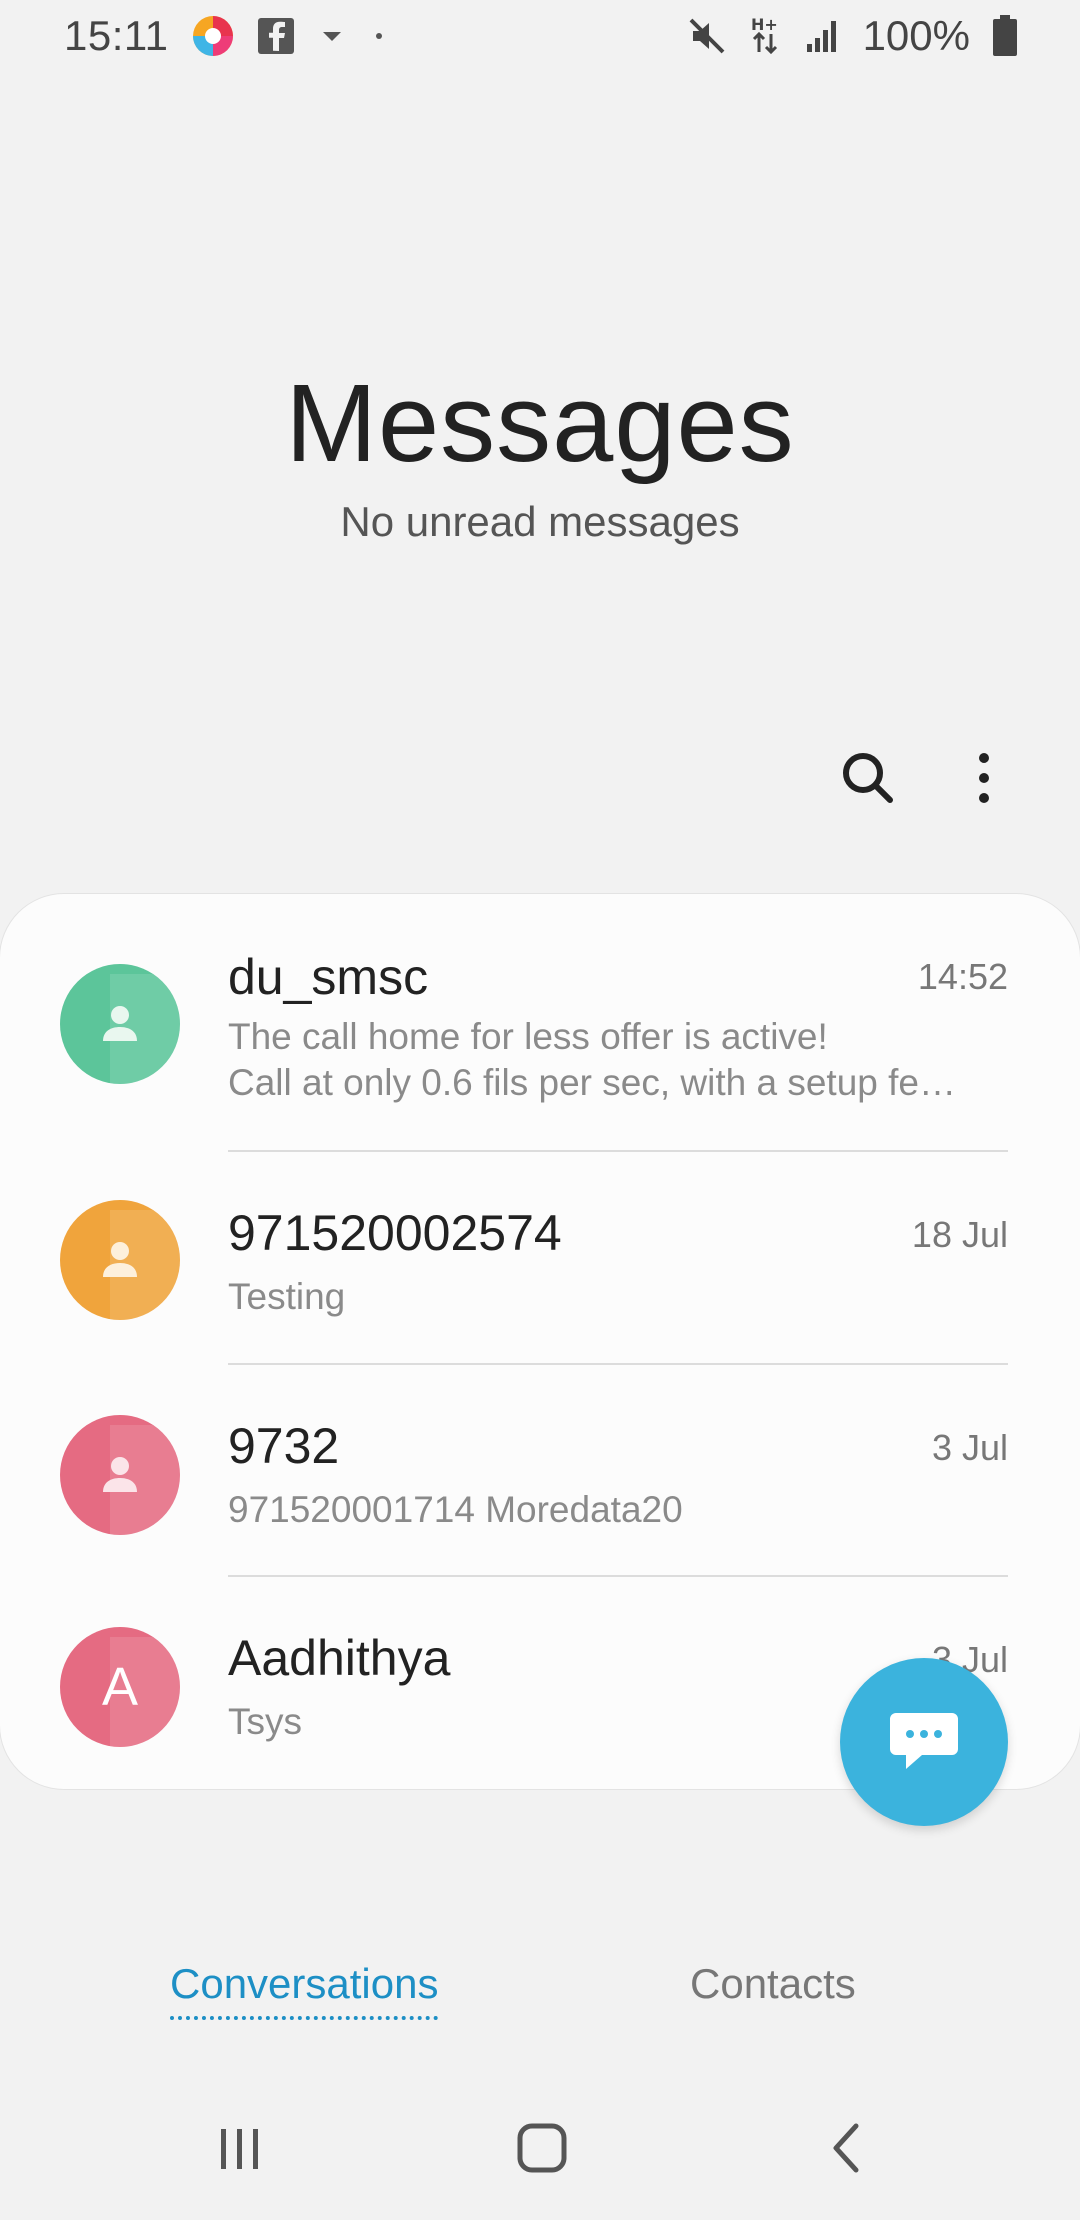 This screenshot has height=2220, width=1080. I want to click on home-icon, so click(542, 2148).